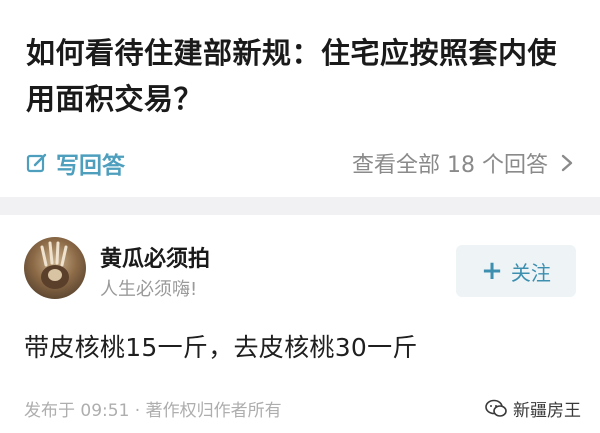  Describe the element at coordinates (496, 409) in the screenshot. I see `wechat-icon` at that location.